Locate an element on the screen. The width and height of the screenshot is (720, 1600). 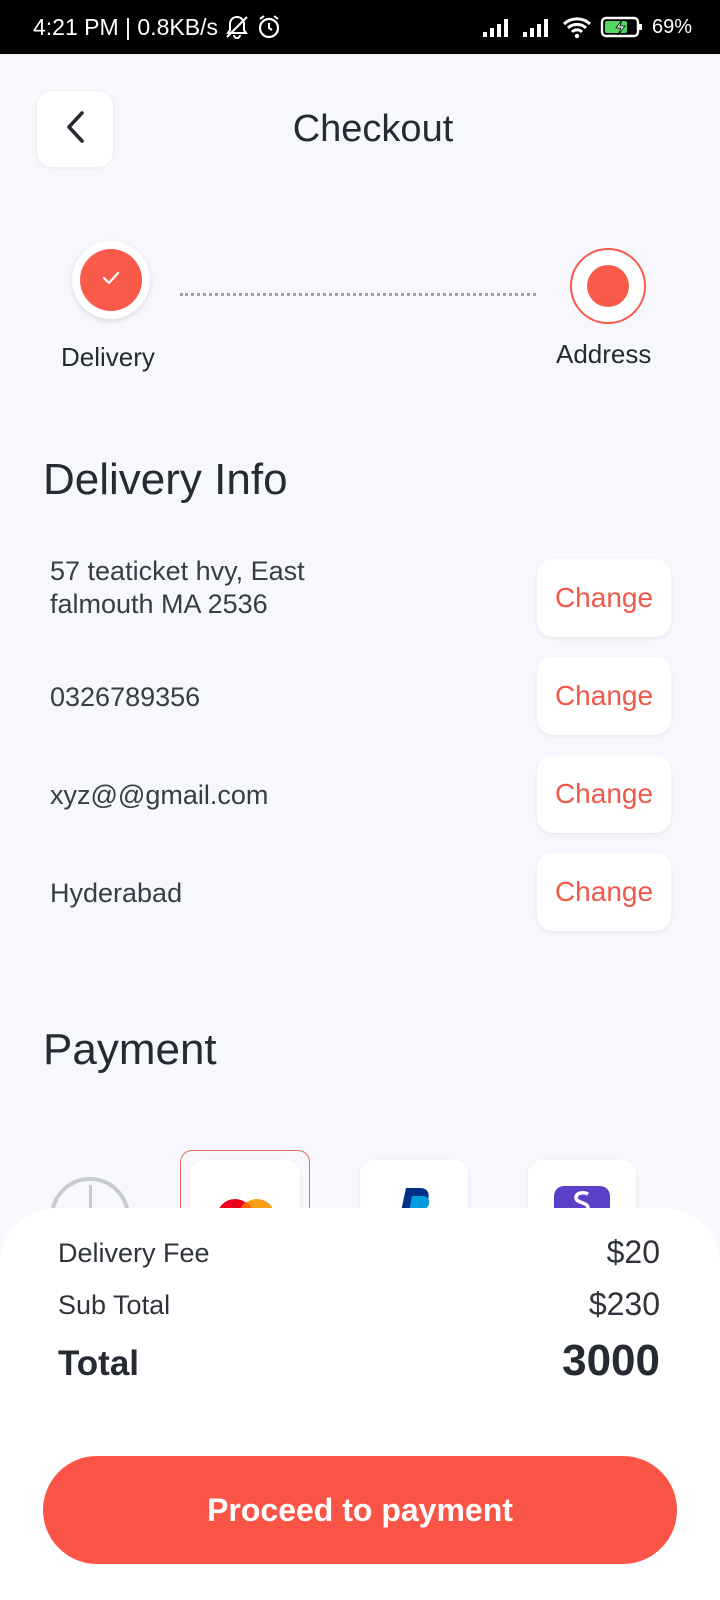
step-delivery-indicator is located at coordinates (111, 280).